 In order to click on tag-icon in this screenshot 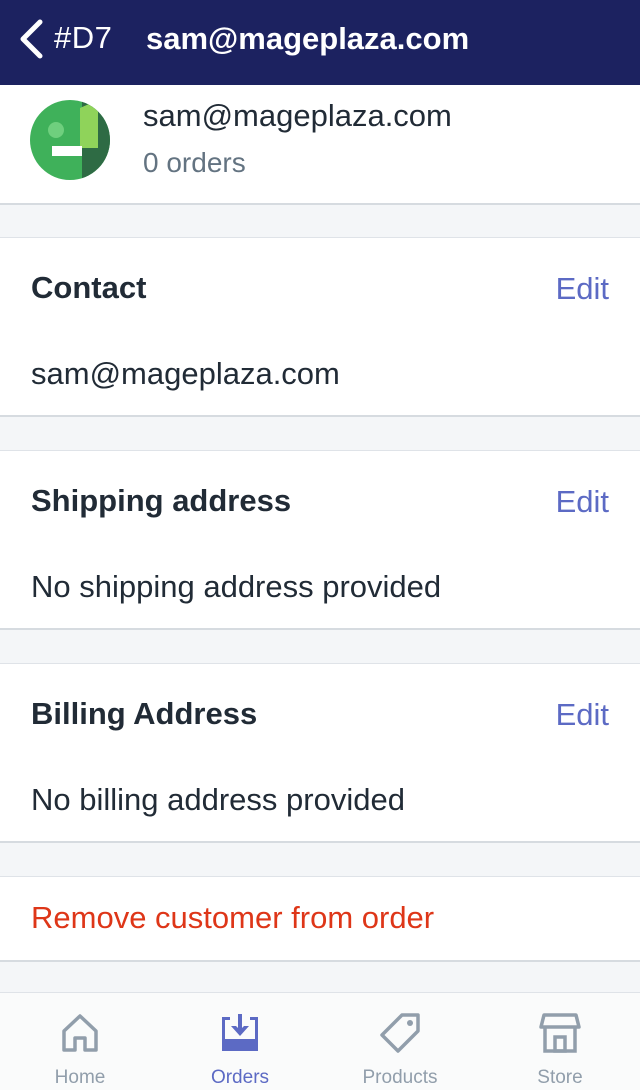, I will do `click(400, 1033)`.